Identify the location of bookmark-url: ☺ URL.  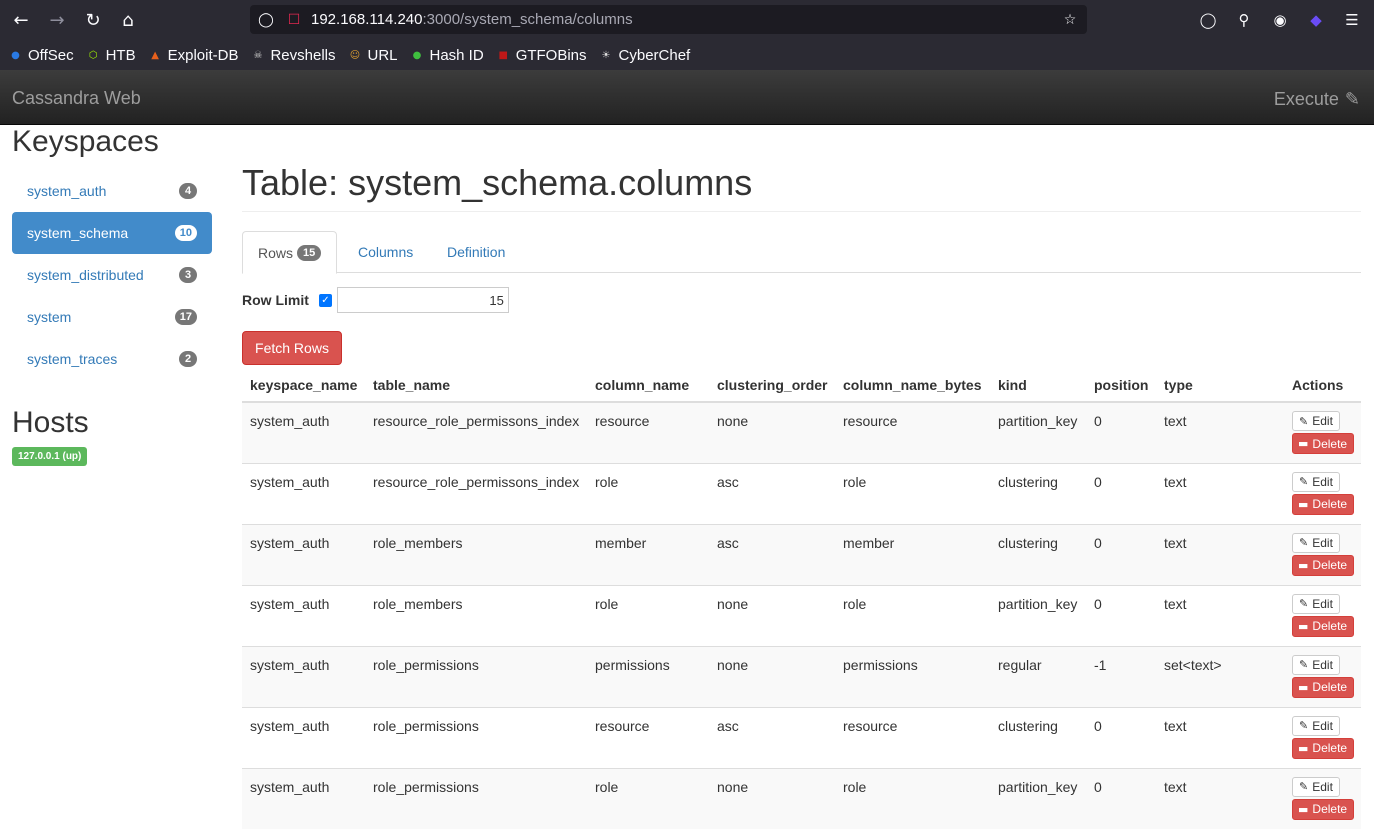
(372, 55).